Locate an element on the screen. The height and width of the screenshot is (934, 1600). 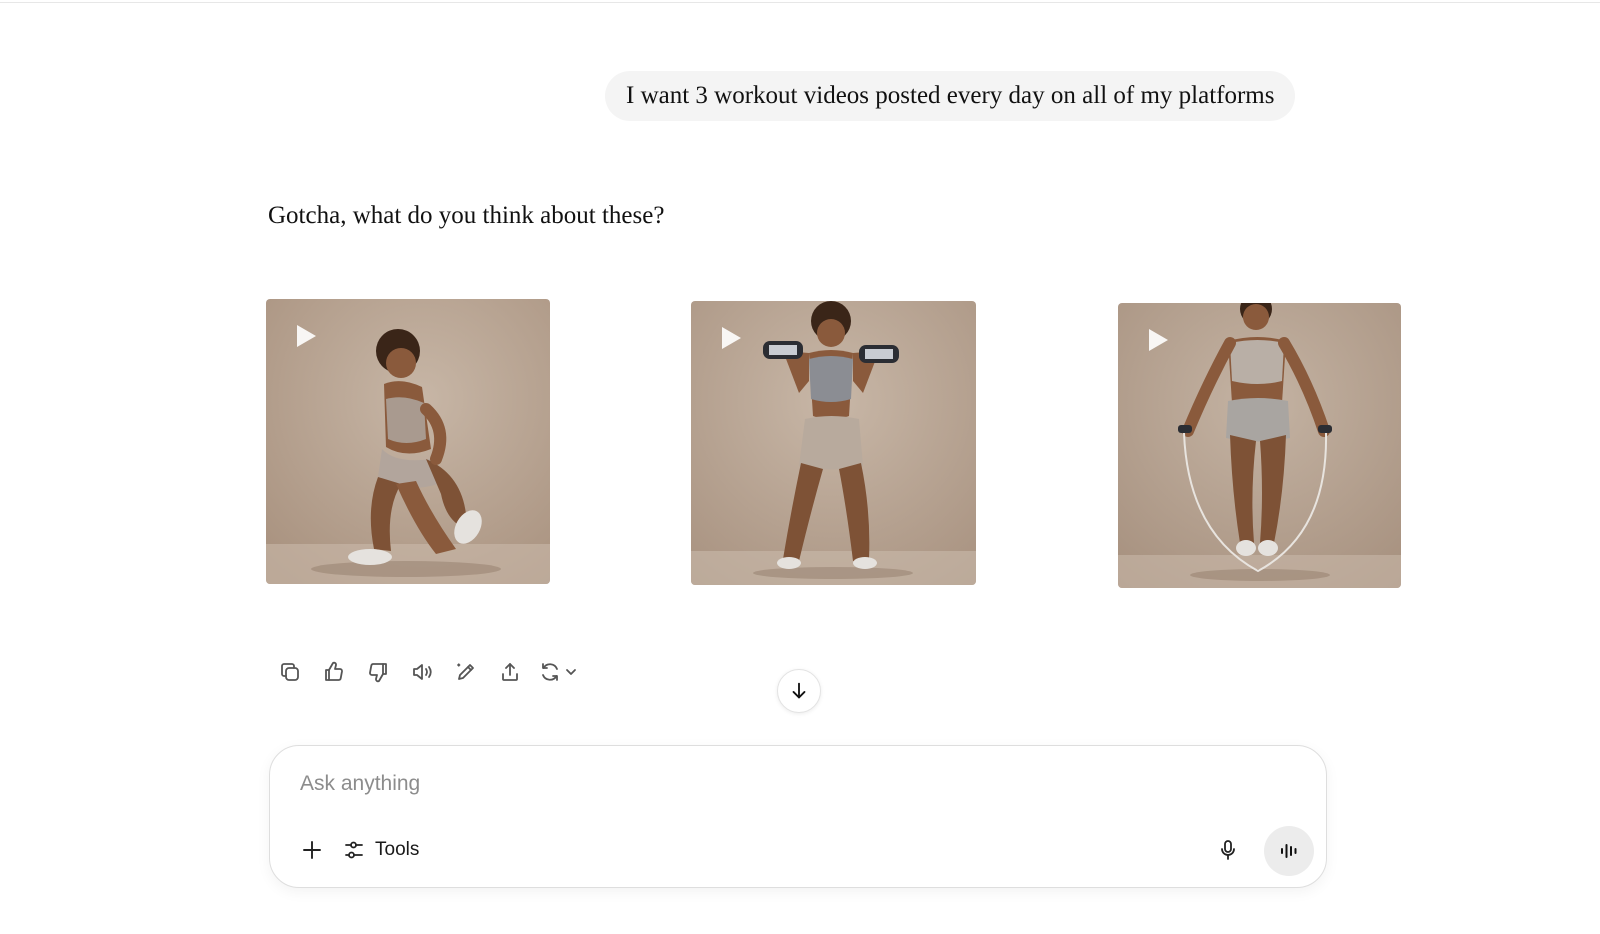
plus-icon is located at coordinates (312, 850).